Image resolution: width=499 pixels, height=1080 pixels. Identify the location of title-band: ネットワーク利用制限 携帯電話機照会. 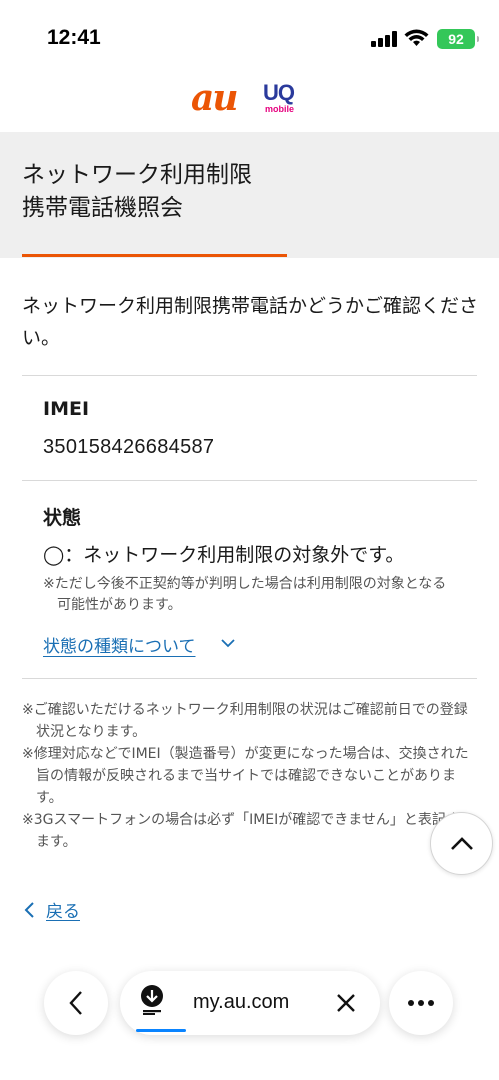
(249, 195).